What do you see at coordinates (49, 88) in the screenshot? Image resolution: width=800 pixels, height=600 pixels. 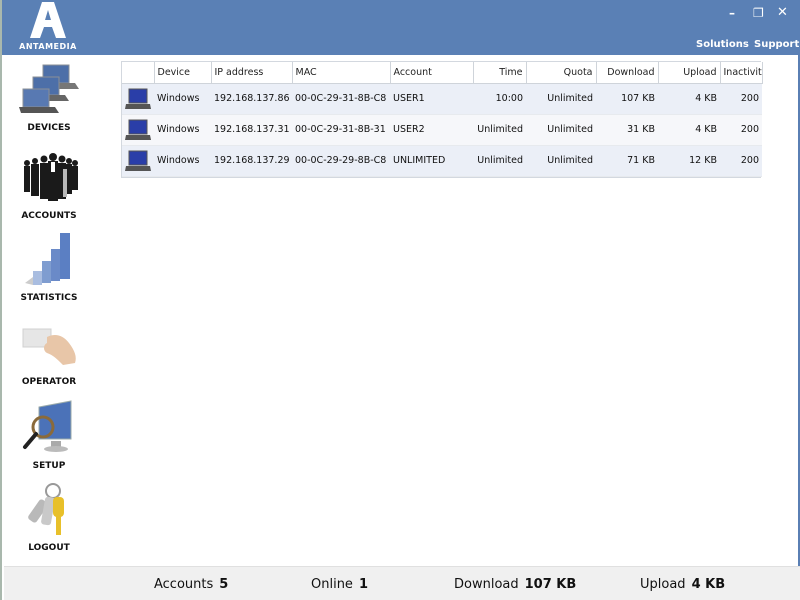 I see `laptops-icon` at bounding box center [49, 88].